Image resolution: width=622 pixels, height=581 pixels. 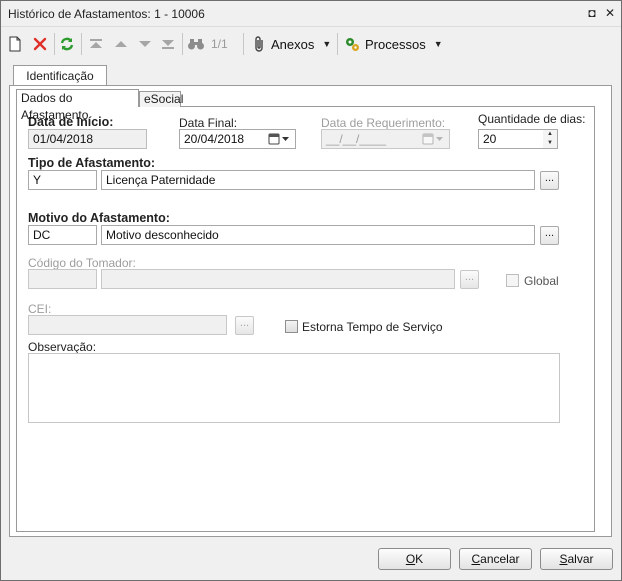 What do you see at coordinates (395, 44) in the screenshot?
I see `processes-label: Processos` at bounding box center [395, 44].